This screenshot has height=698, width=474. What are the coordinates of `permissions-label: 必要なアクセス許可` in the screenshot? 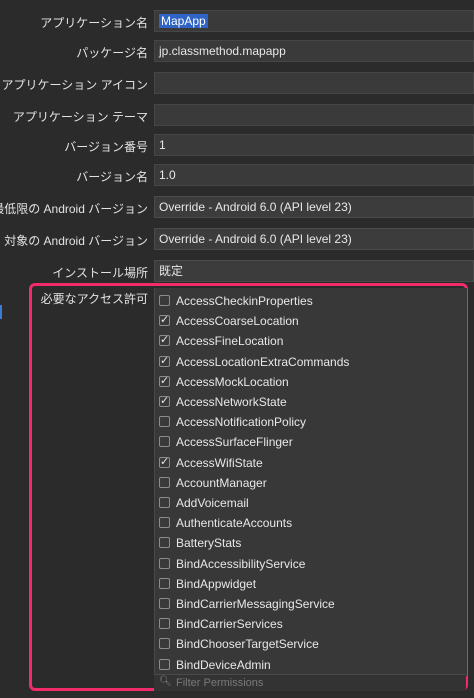 It's located at (94, 299).